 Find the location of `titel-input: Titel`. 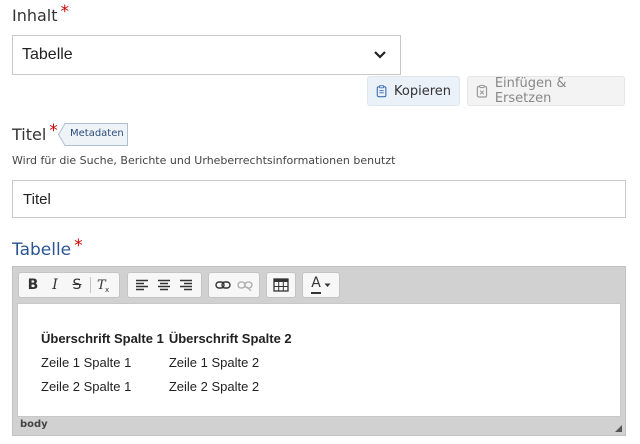

titel-input: Titel is located at coordinates (319, 199).